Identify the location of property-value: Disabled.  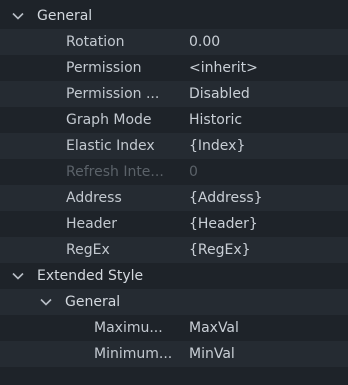
(219, 94).